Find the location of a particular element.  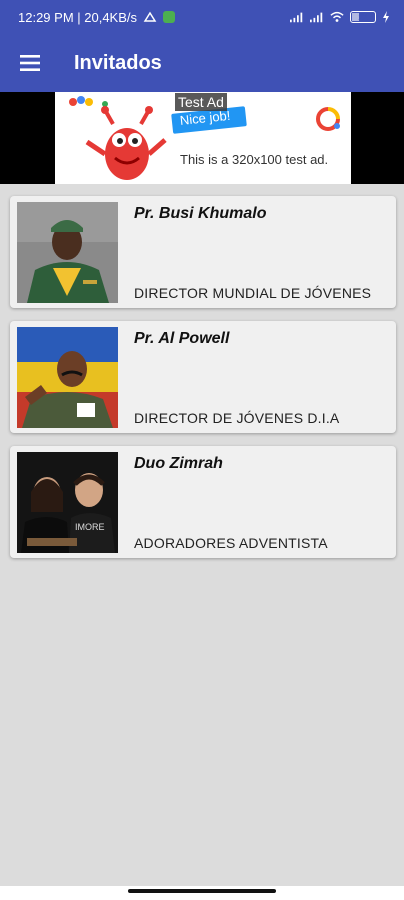

status-time: 12:29 PM | 20,4KB/s is located at coordinates (77, 17).